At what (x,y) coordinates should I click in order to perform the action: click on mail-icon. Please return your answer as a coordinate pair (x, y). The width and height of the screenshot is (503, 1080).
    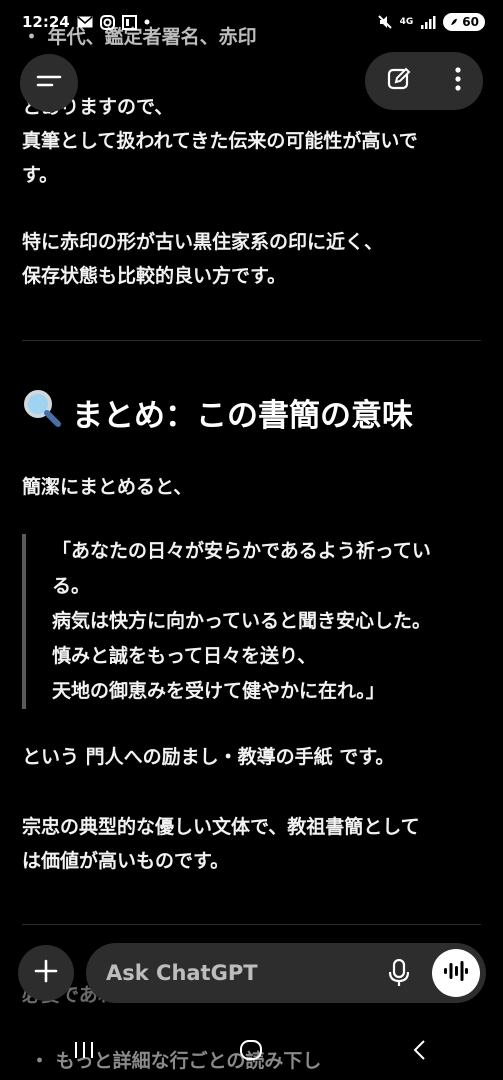
    Looking at the image, I should click on (85, 22).